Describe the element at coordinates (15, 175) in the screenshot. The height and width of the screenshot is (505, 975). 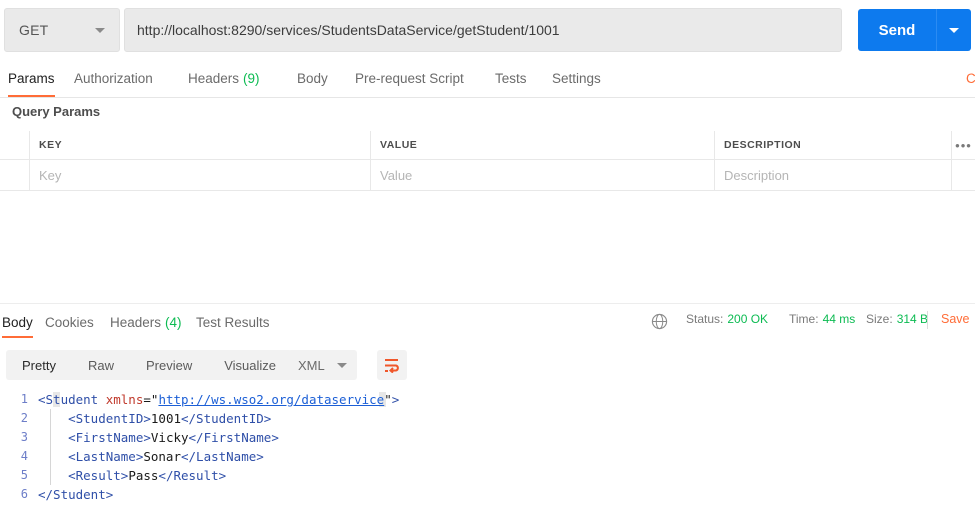
I see `row-checkbox-cell` at that location.